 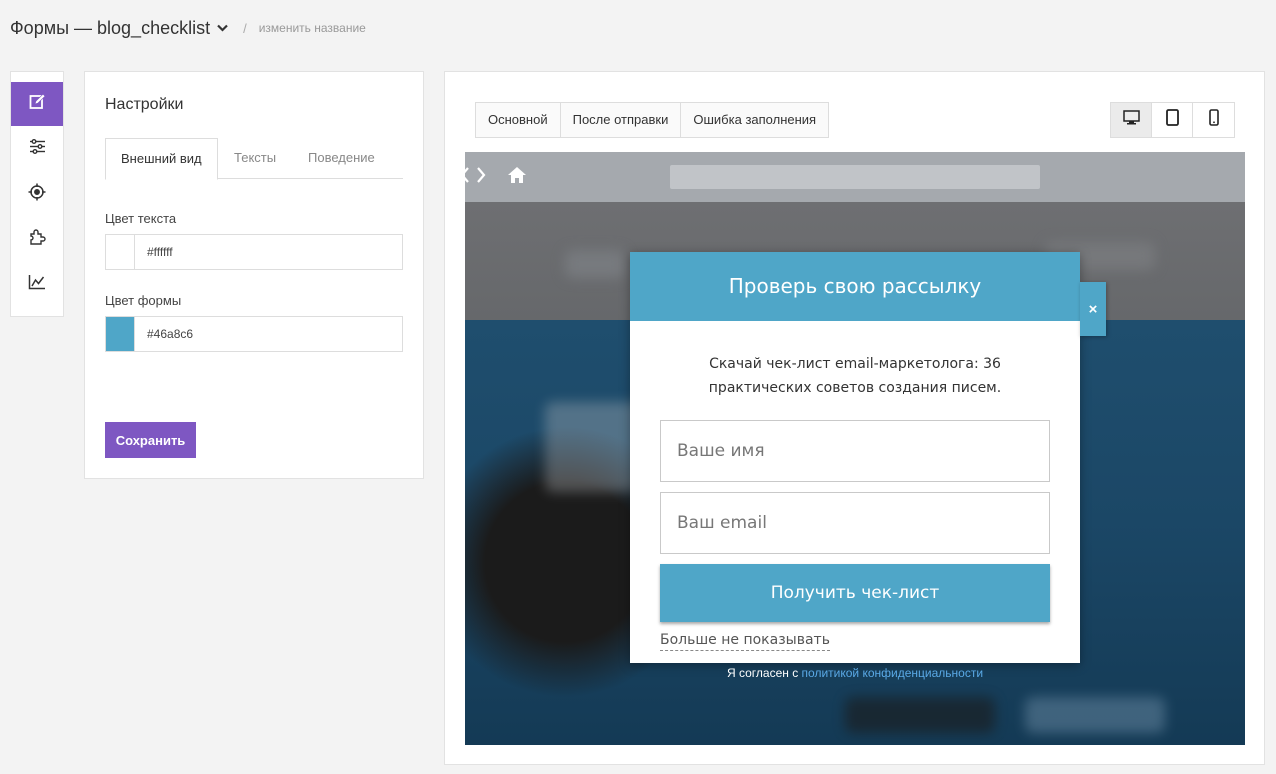 What do you see at coordinates (341, 158) in the screenshot?
I see `tab-behavior: Поведение` at bounding box center [341, 158].